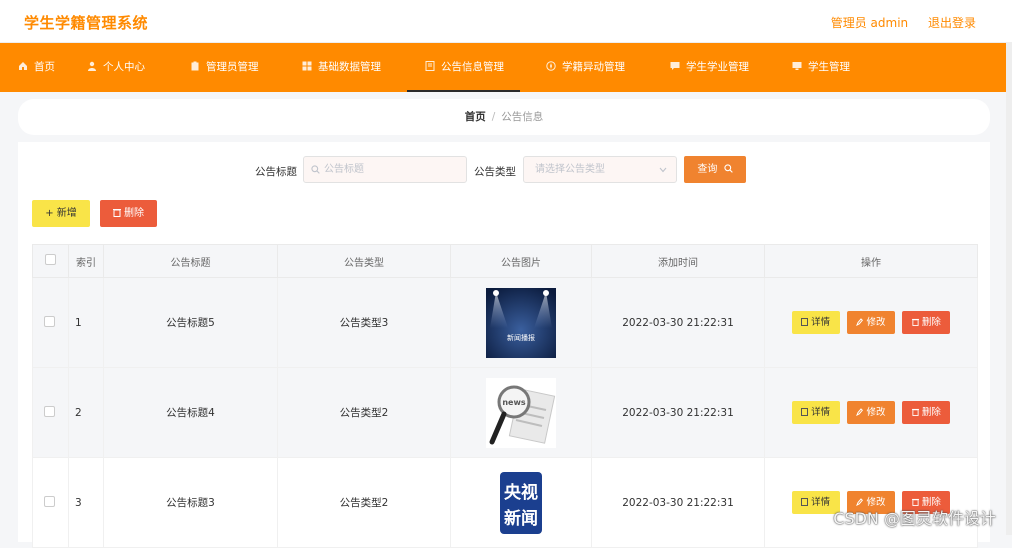  I want to click on breadcrumb: 首页 / 公告信息, so click(504, 117).